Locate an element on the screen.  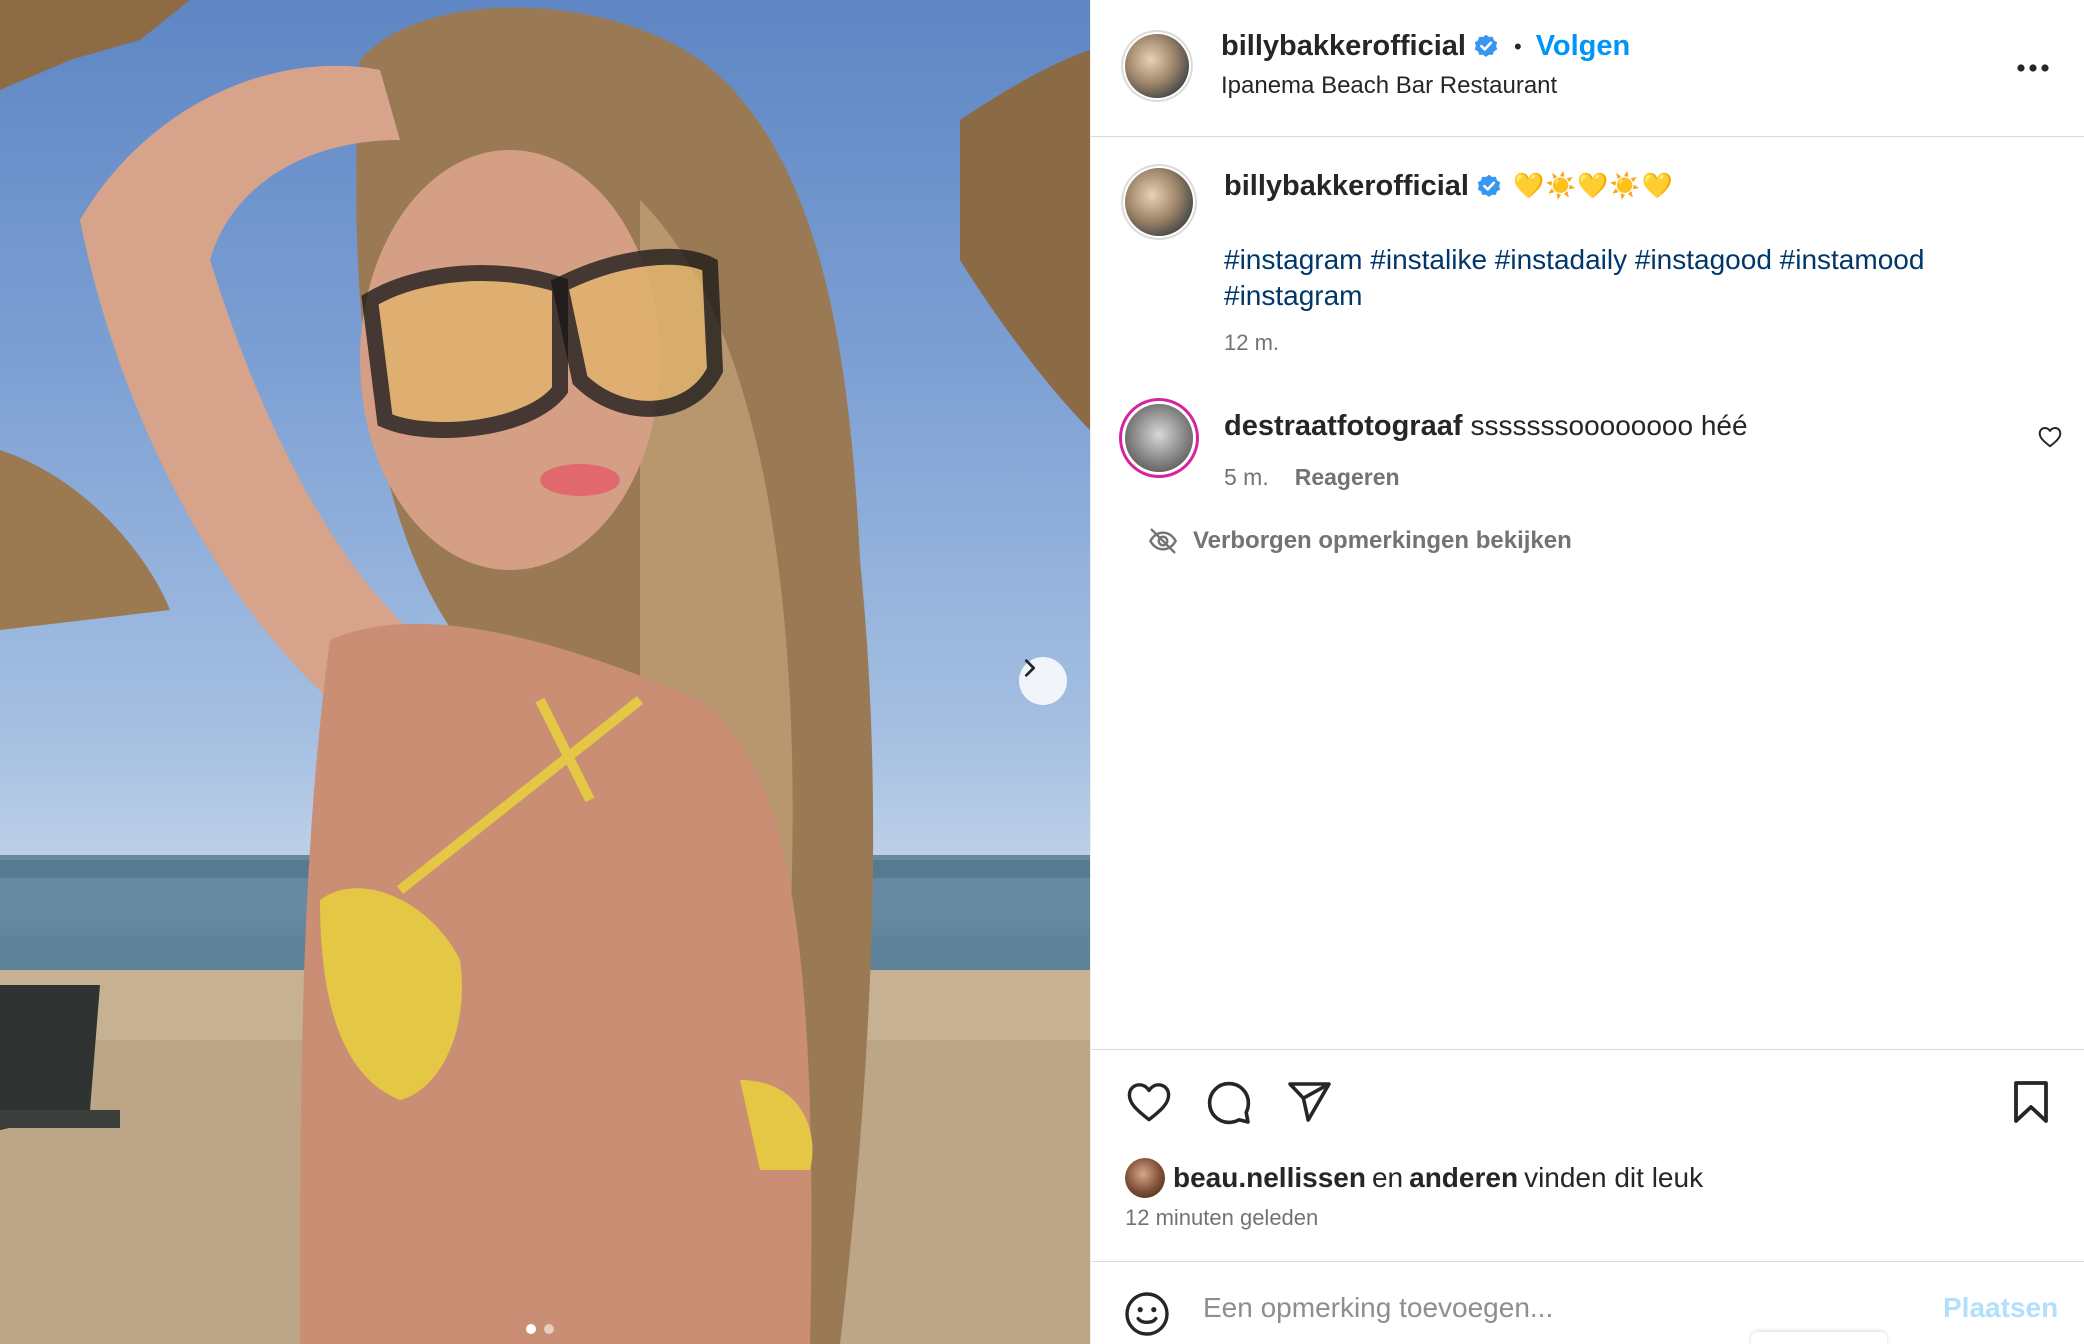
comment-icon is located at coordinates (1229, 1103).